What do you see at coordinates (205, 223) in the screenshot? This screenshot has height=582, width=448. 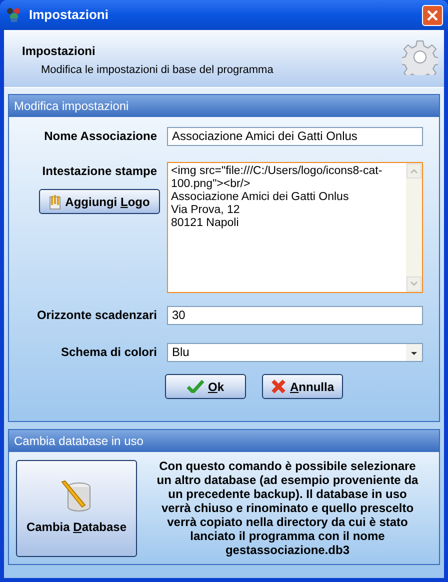 I see `text-line: 80121 Napoli` at bounding box center [205, 223].